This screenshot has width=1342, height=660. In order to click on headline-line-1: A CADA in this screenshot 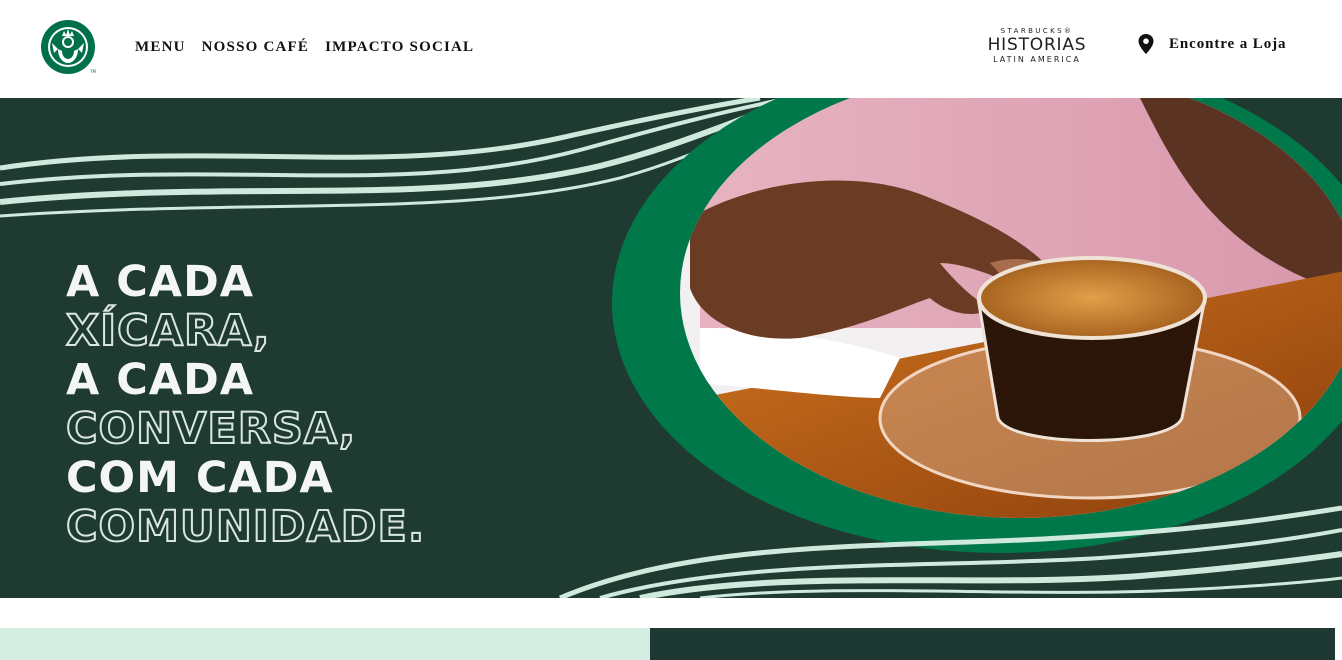, I will do `click(160, 282)`.